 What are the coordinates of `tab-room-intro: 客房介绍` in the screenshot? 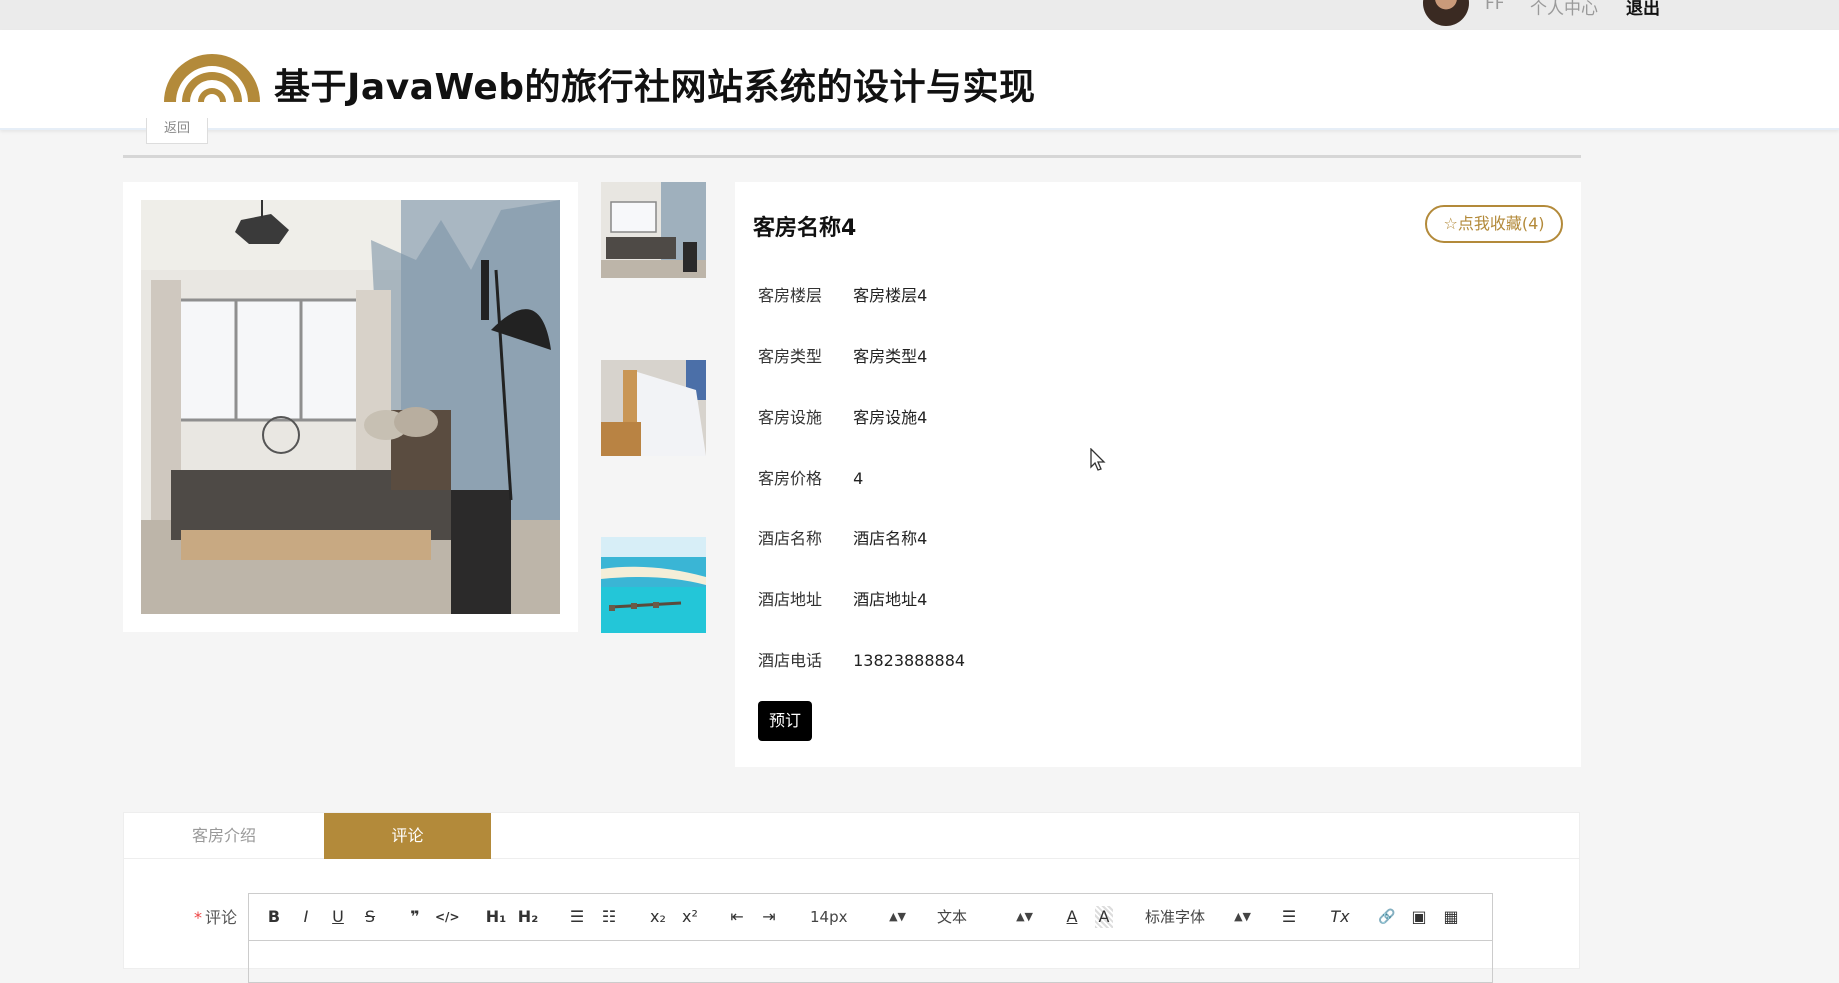 It's located at (224, 836).